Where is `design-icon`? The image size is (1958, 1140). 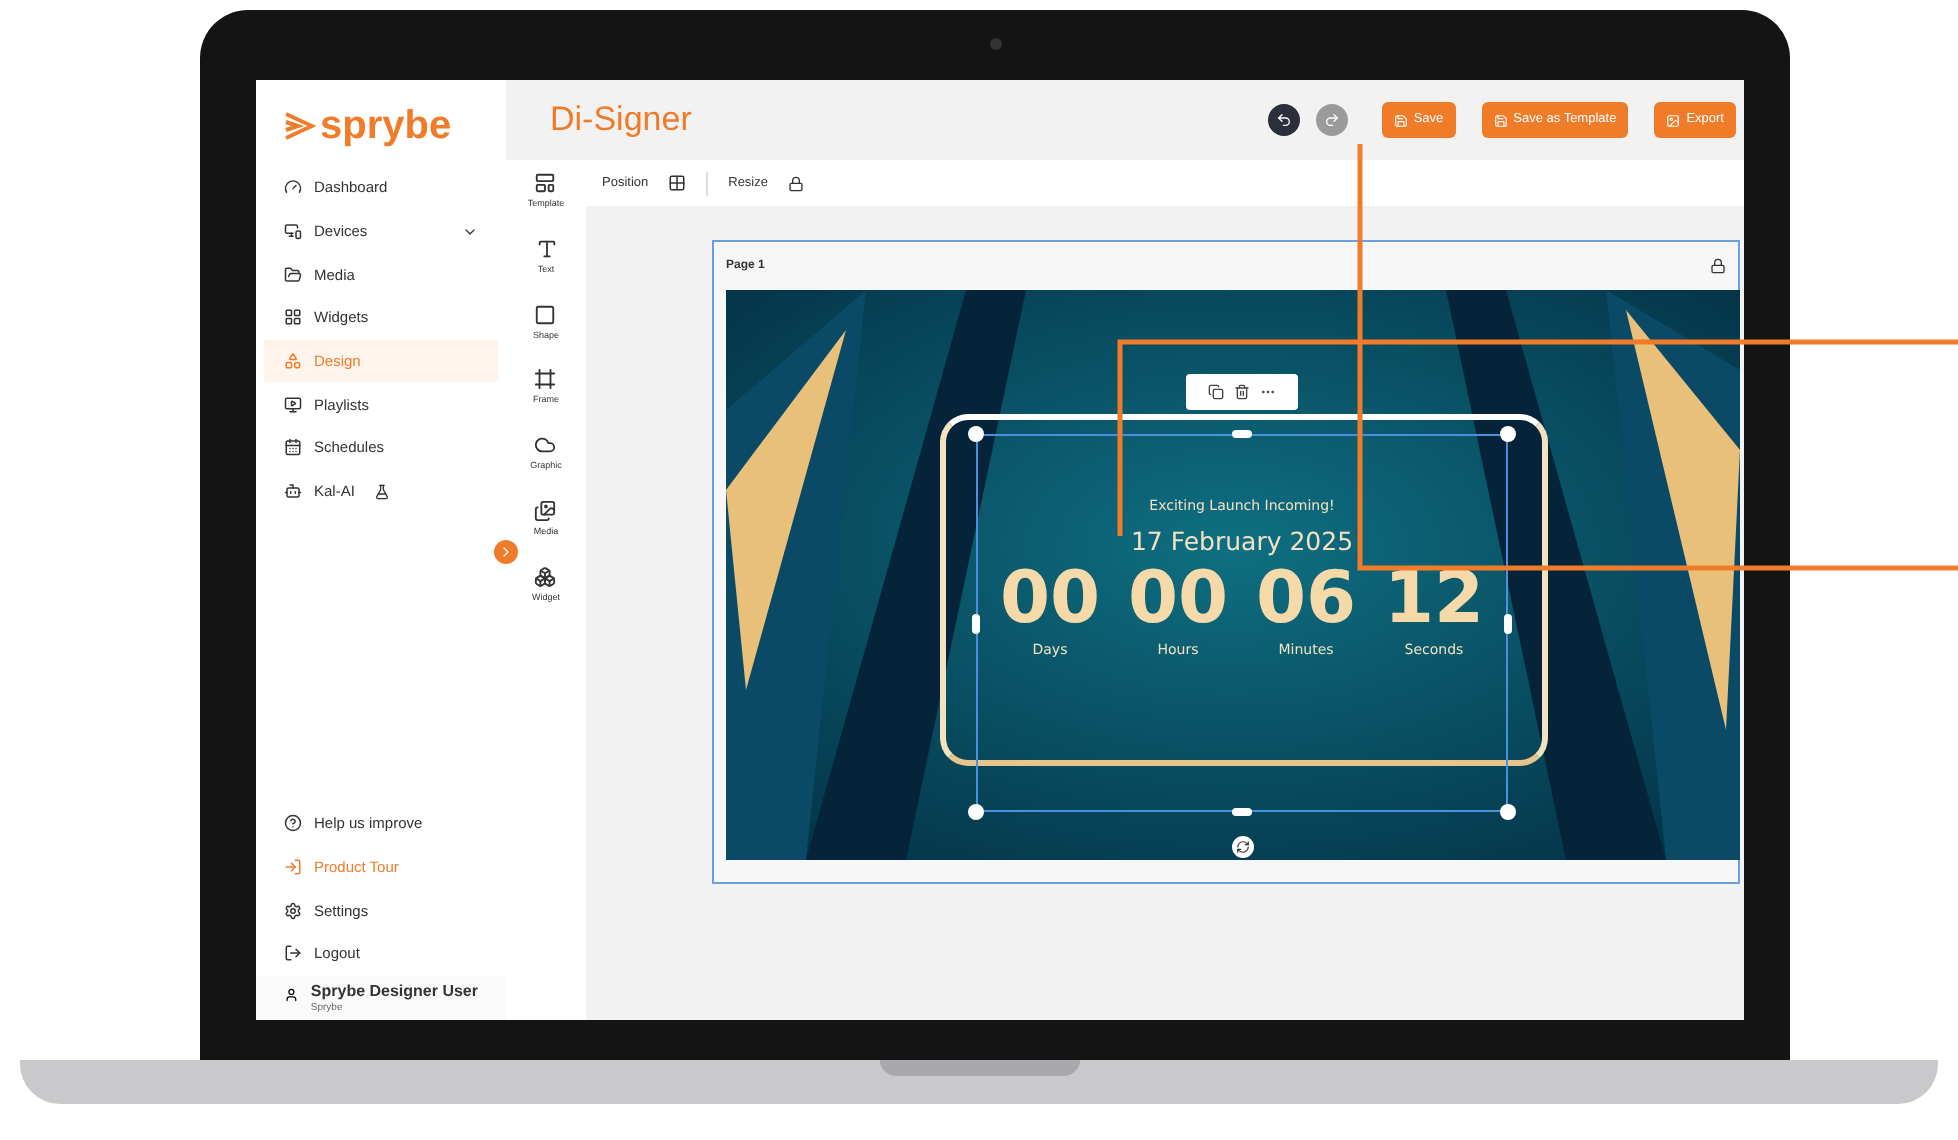
design-icon is located at coordinates (293, 361).